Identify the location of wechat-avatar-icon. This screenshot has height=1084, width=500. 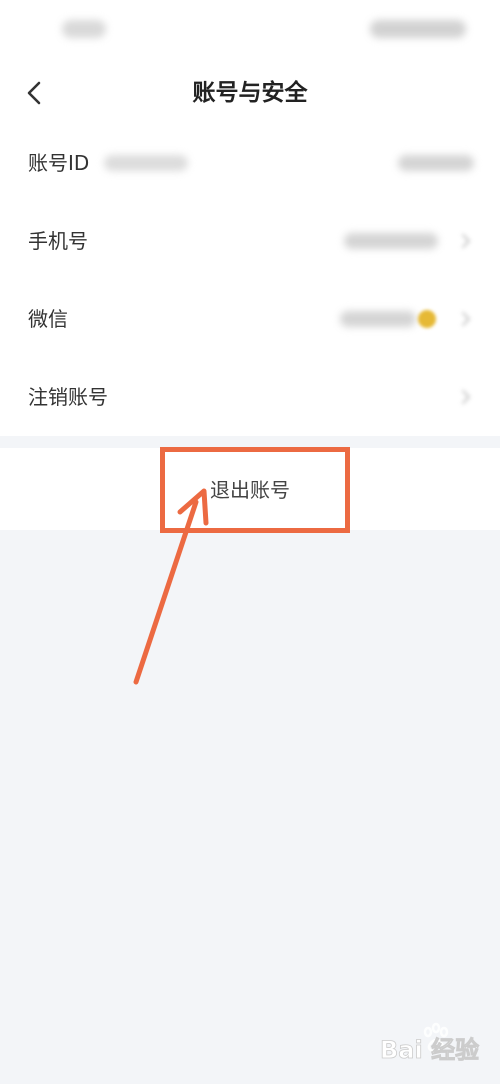
(427, 319).